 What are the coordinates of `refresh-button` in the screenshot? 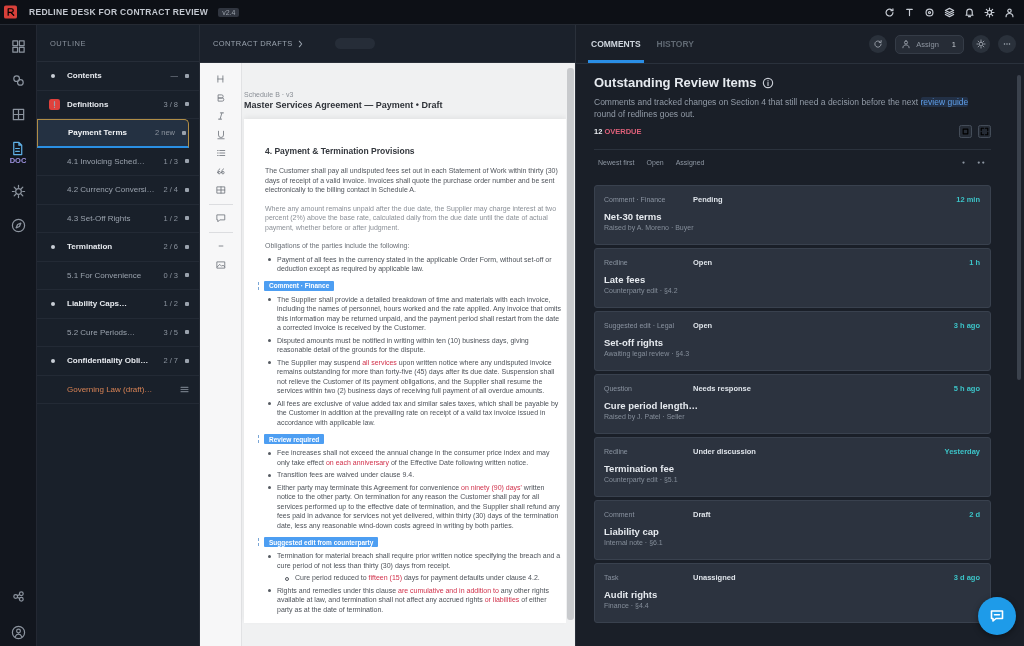 It's located at (878, 44).